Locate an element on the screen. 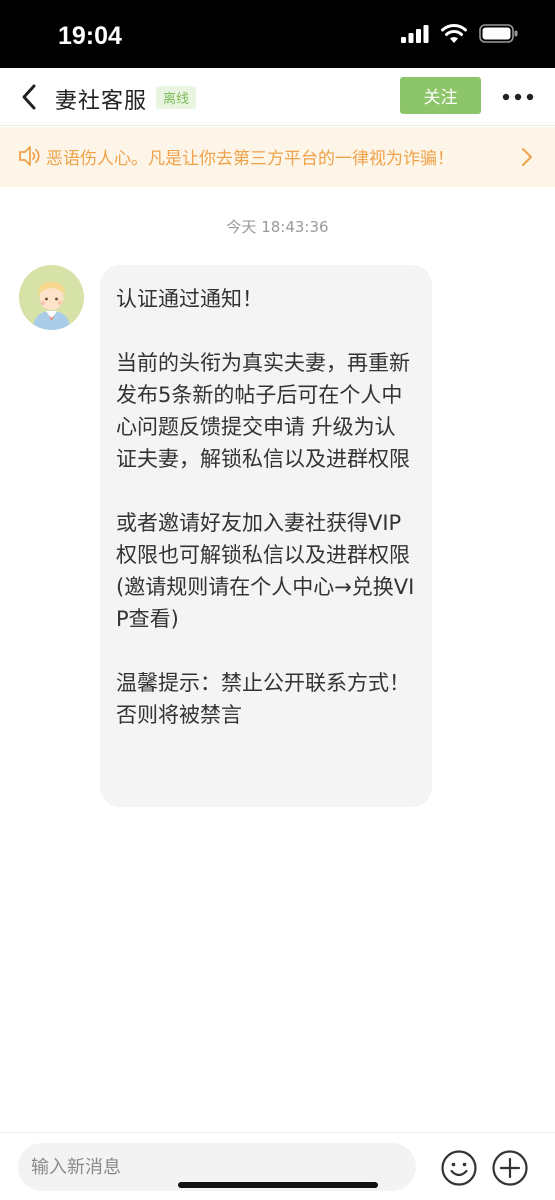 This screenshot has width=555, height=1200. plus-button is located at coordinates (510, 1168).